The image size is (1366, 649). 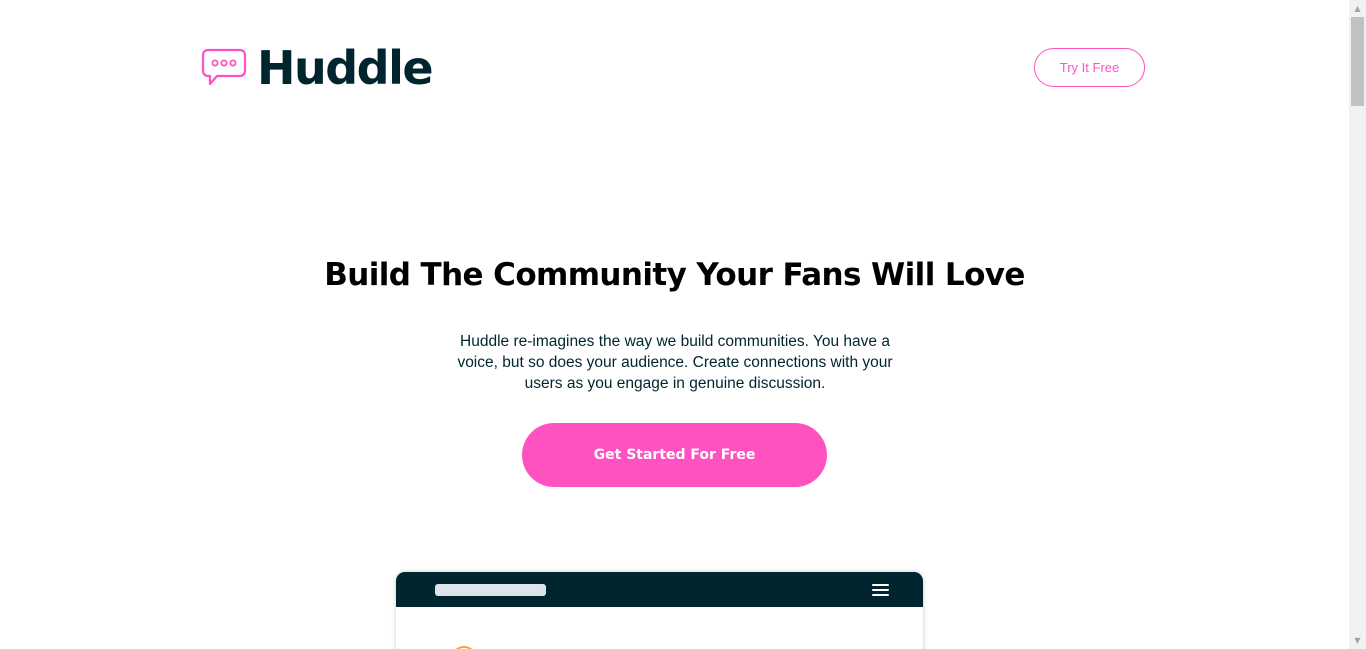 What do you see at coordinates (1357, 324) in the screenshot?
I see `vertical-scrollbar: ▲ ▼` at bounding box center [1357, 324].